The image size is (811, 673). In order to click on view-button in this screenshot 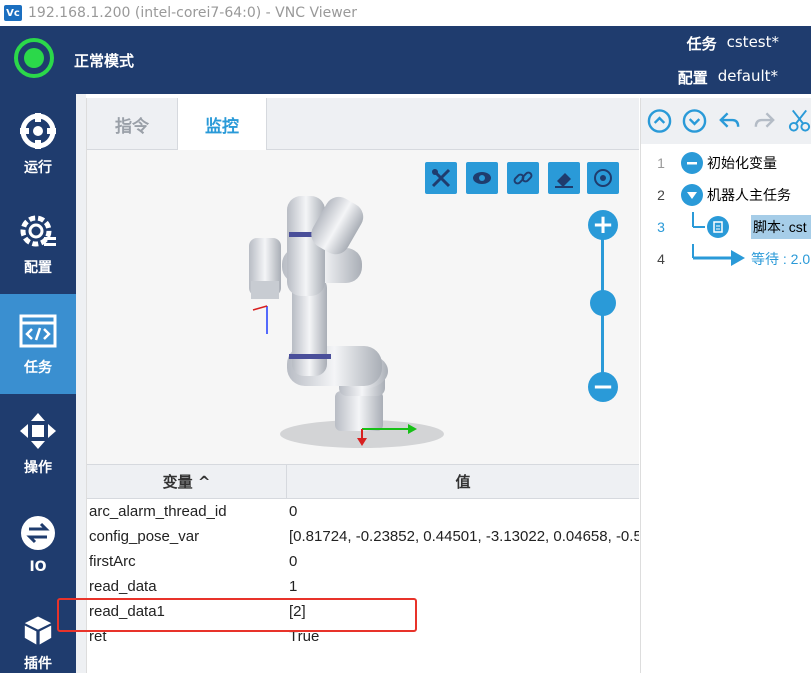, I will do `click(482, 178)`.